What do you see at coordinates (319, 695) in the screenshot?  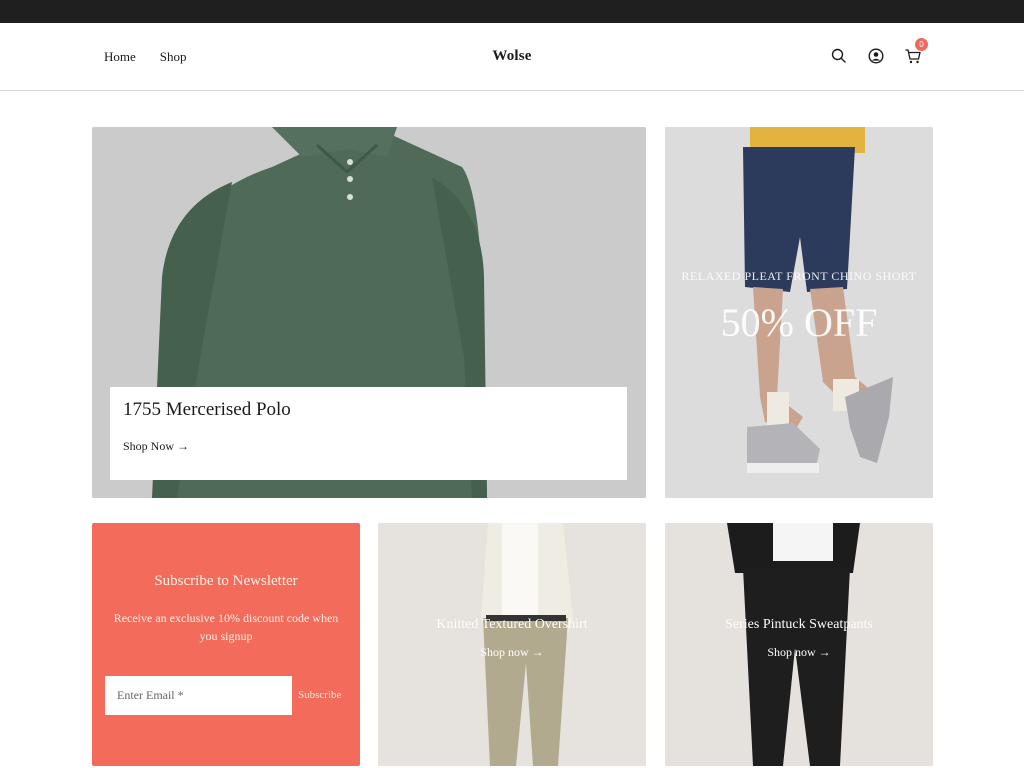 I see `newsletter-subscribe-button: Subscribe` at bounding box center [319, 695].